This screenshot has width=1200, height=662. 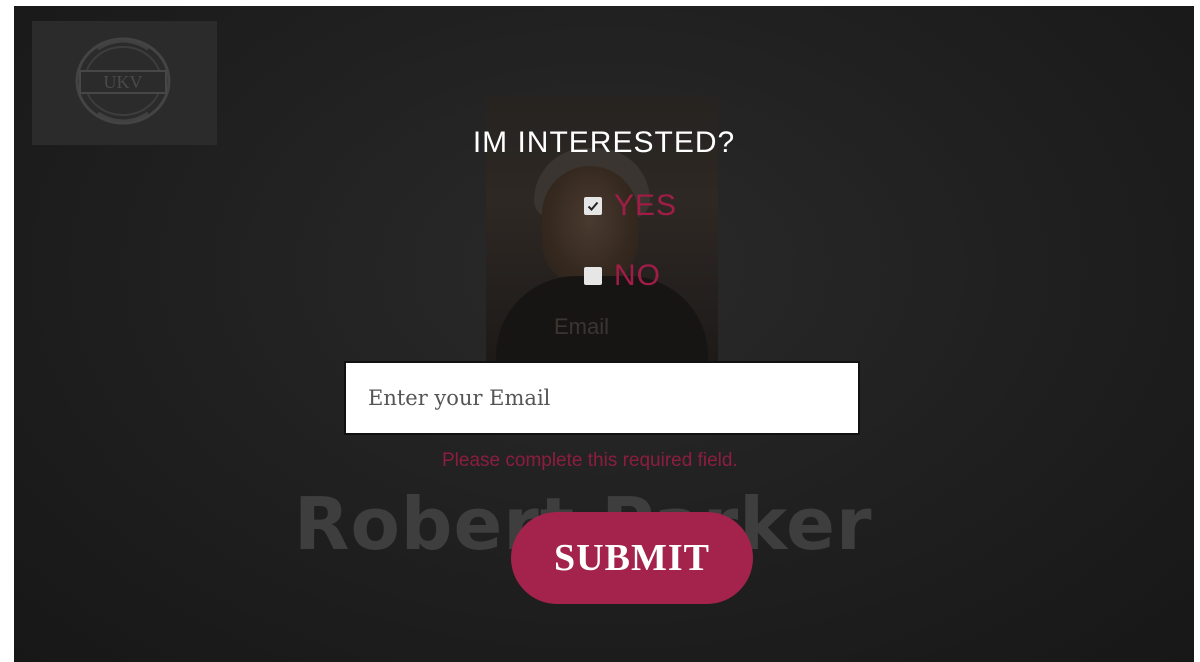 What do you see at coordinates (637, 275) in the screenshot?
I see `option-no-label: NO` at bounding box center [637, 275].